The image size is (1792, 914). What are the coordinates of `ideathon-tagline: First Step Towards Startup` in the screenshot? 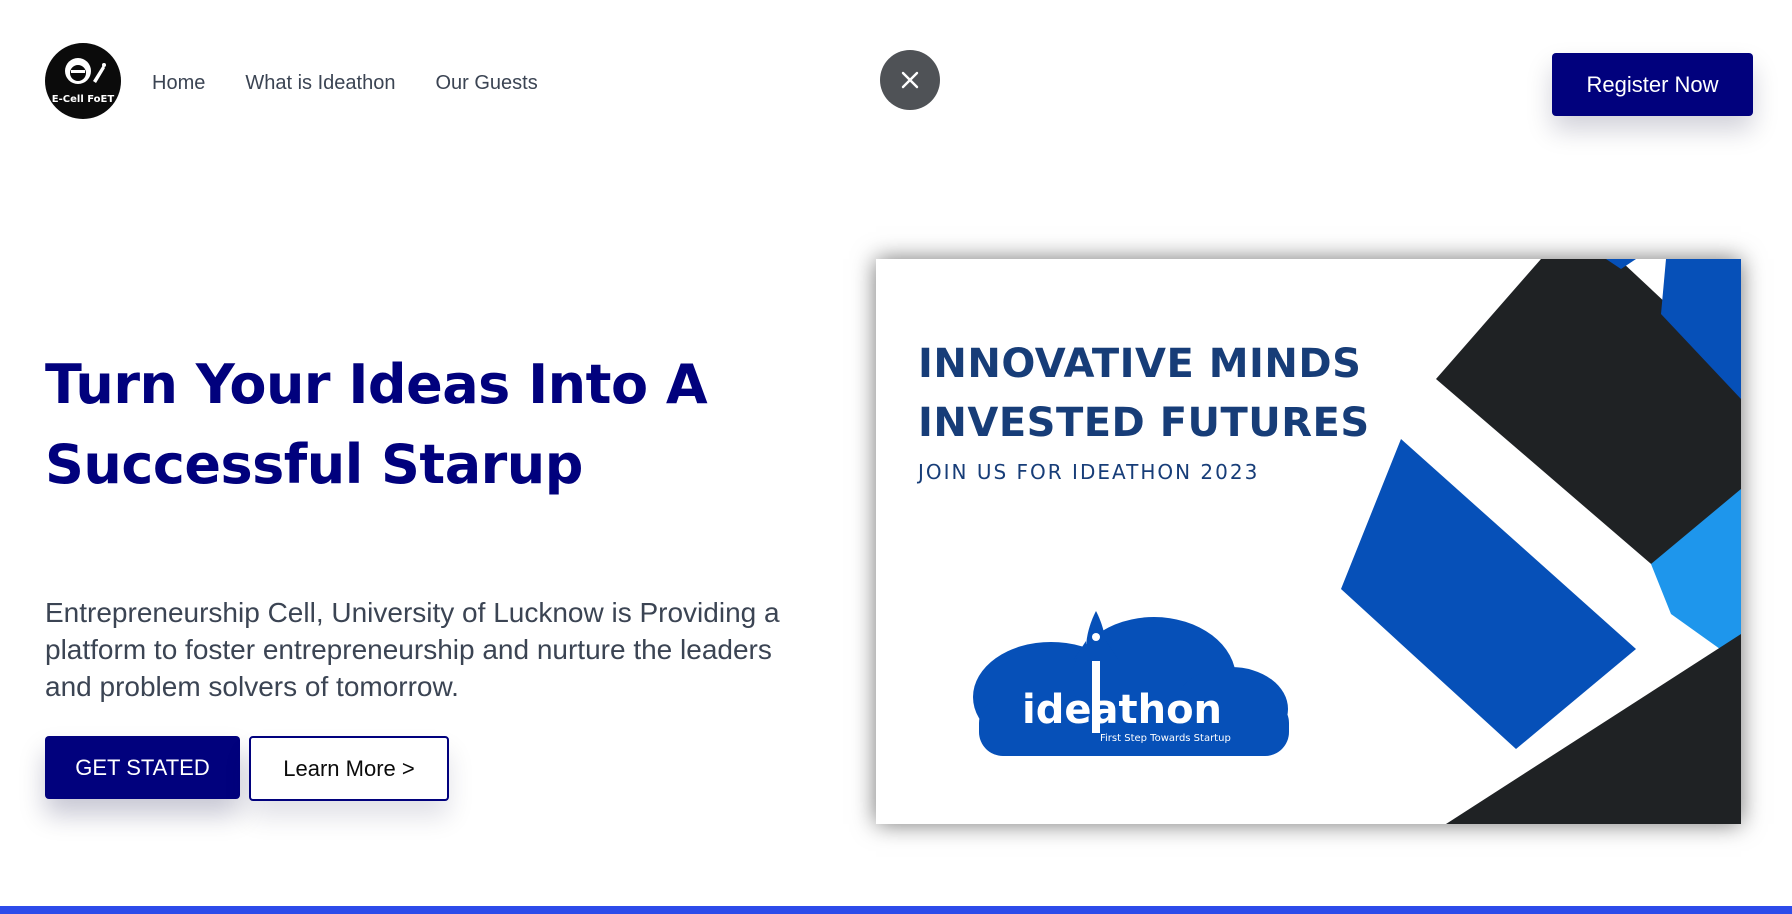 It's located at (1165, 738).